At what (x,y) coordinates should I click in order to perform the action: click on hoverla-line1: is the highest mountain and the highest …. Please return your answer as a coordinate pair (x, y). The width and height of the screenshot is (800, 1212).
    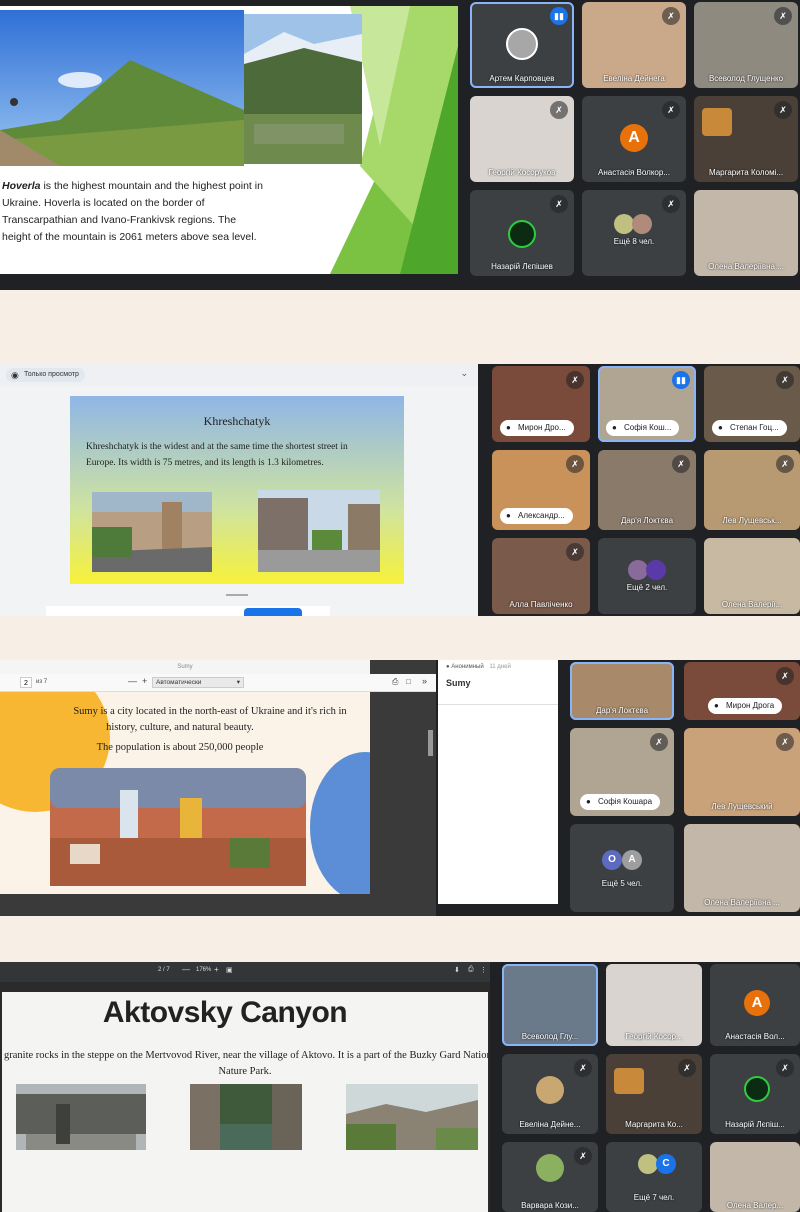
    Looking at the image, I should click on (151, 186).